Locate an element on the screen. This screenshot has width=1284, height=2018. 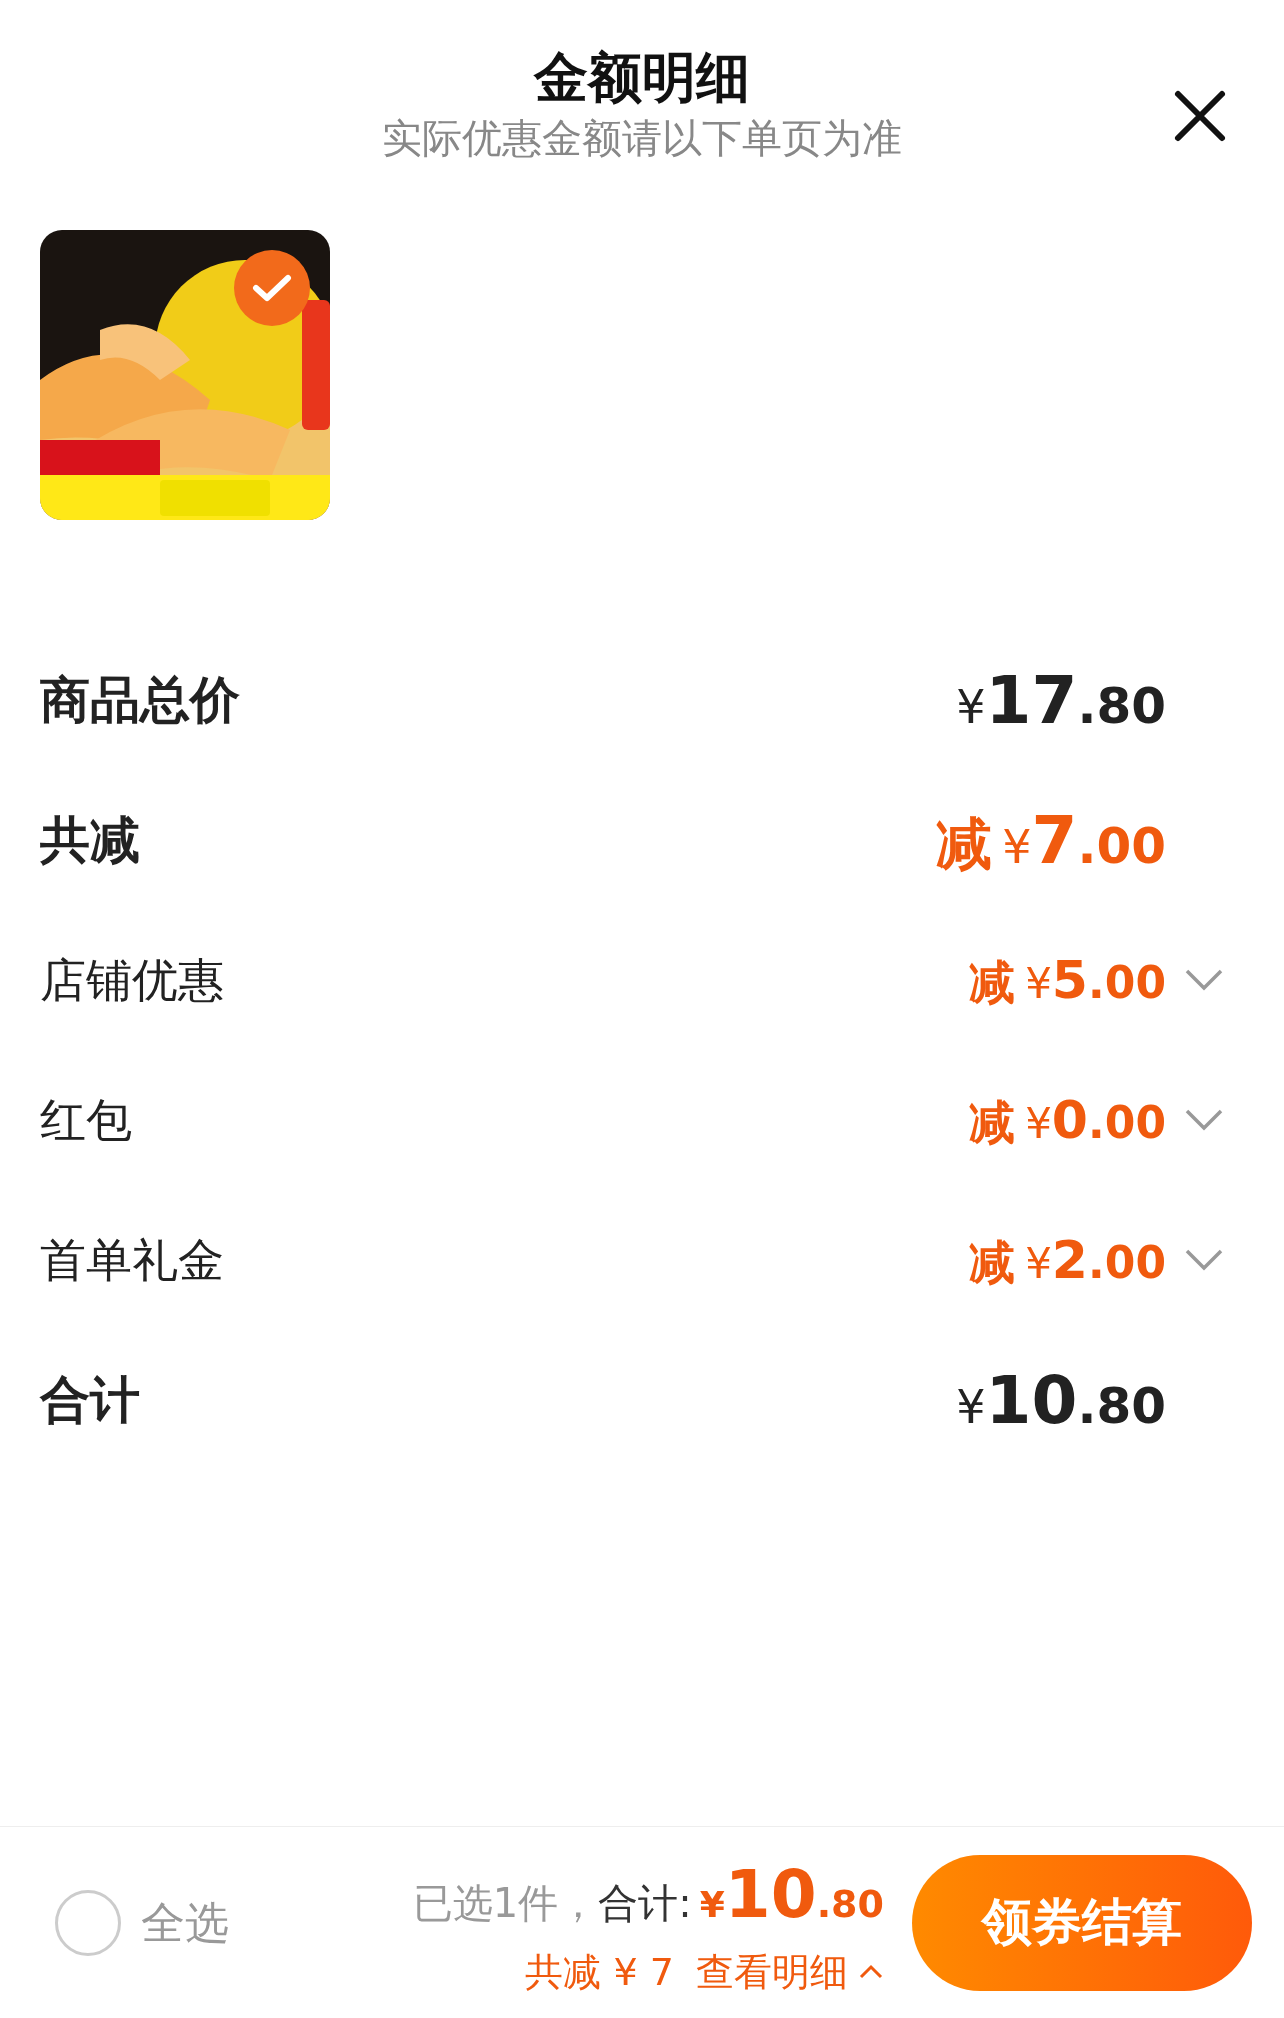
row-label: 店铺优惠 is located at coordinates (132, 980).